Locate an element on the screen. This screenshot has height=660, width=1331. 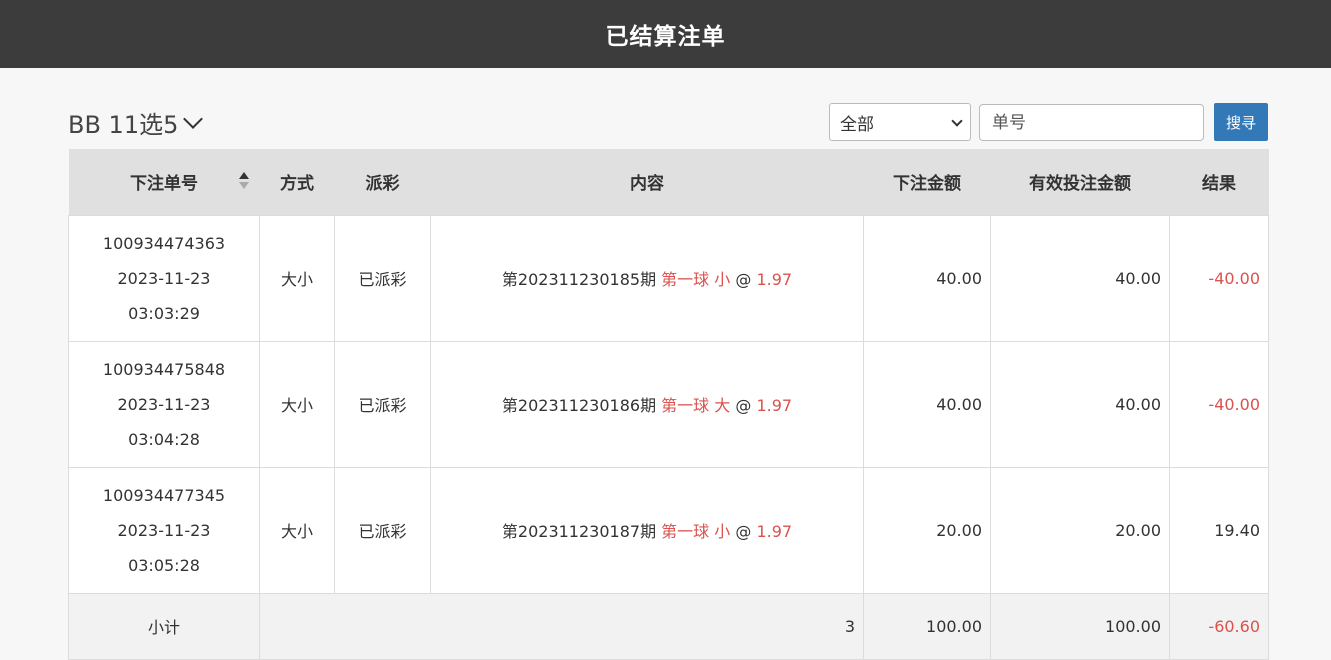
content-cell: 第202311230187期 第一球 小 @ 1.97 is located at coordinates (647, 530).